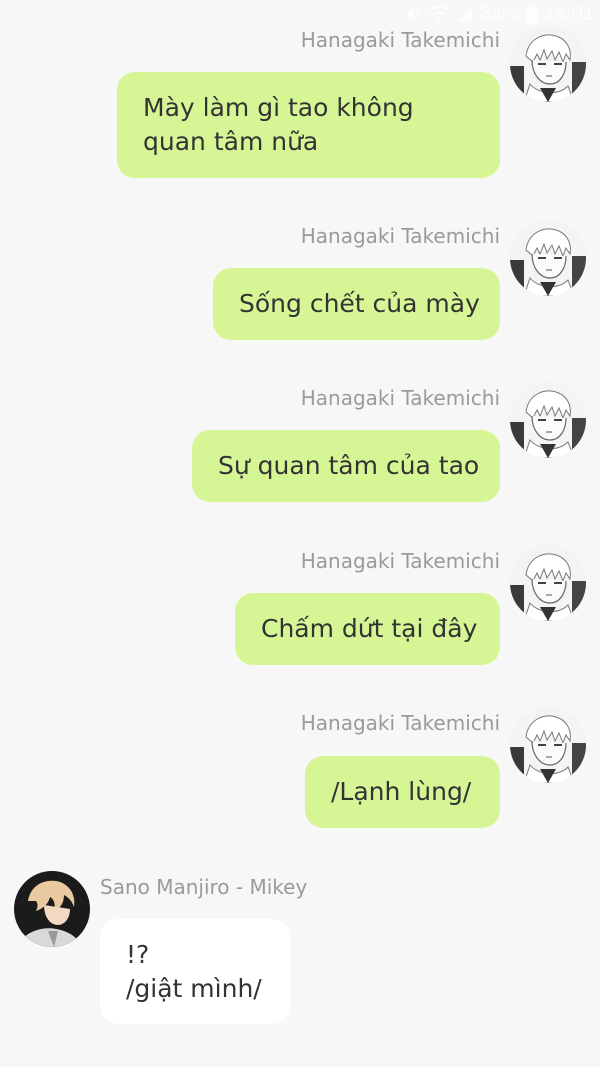 This screenshot has width=600, height=1067. Describe the element at coordinates (231, 141) in the screenshot. I see `message-line: quan tâm nữa` at that location.